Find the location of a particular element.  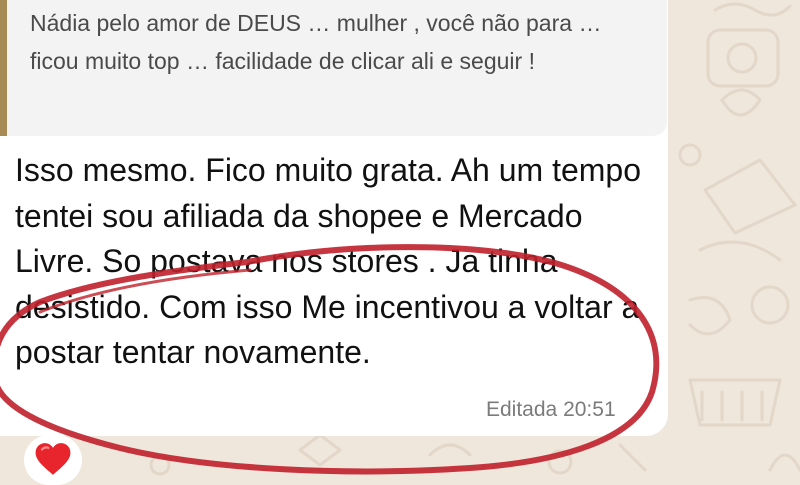

quote-accent-bar is located at coordinates (3, 68).